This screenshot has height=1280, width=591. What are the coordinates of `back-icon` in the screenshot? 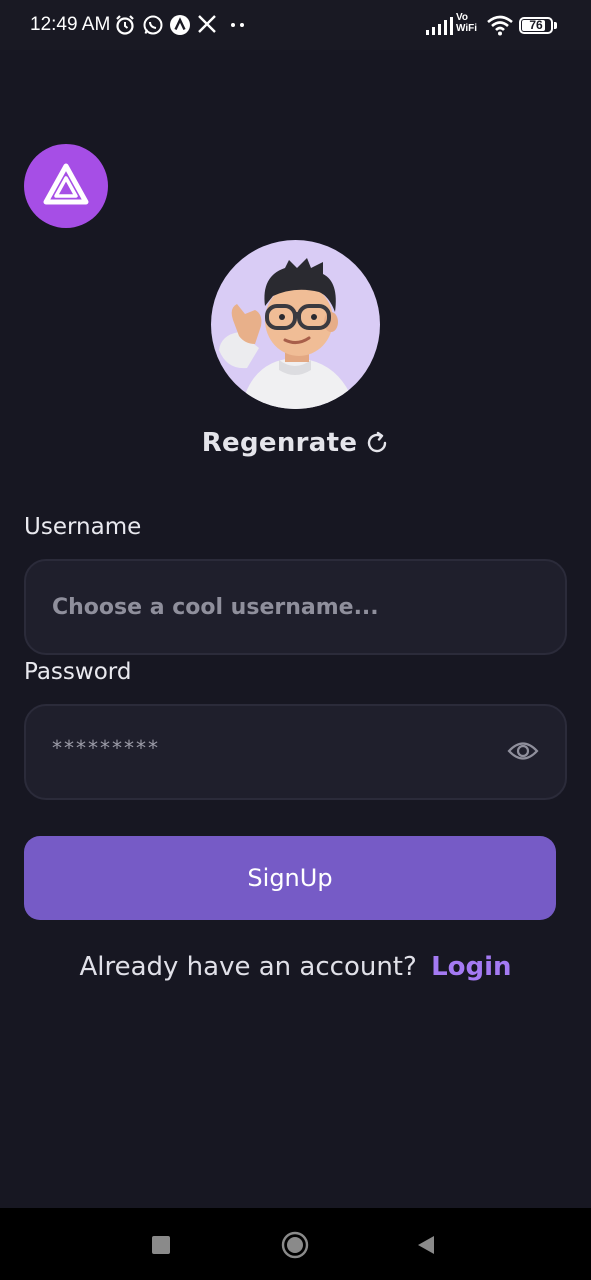 It's located at (426, 1245).